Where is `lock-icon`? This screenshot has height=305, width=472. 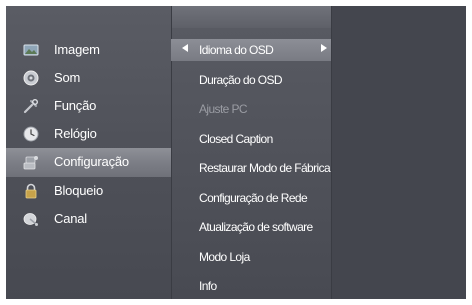
lock-icon is located at coordinates (31, 191).